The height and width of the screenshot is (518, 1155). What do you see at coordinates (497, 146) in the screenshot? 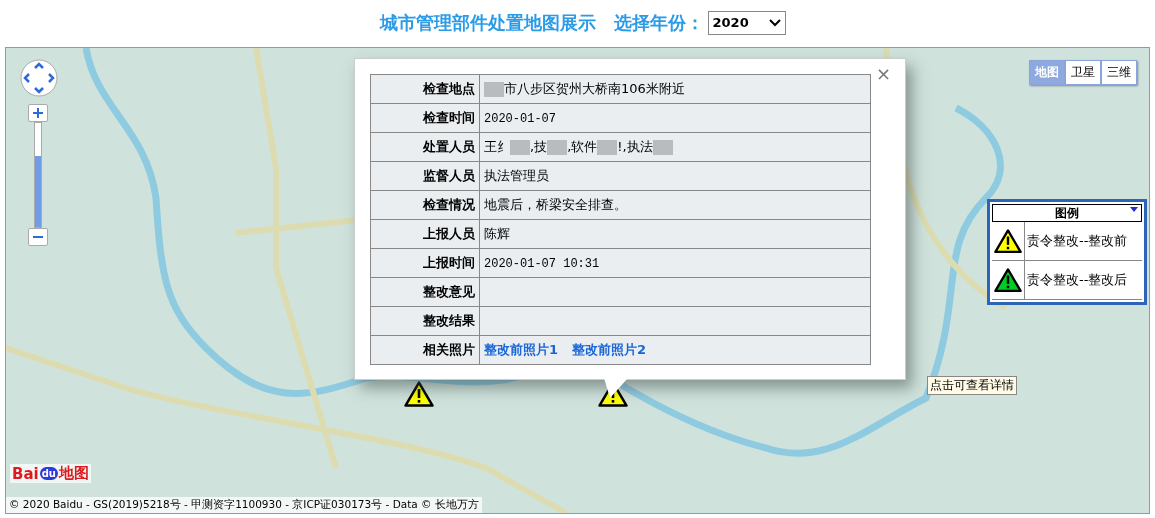
I see `cell-text: 王纟` at bounding box center [497, 146].